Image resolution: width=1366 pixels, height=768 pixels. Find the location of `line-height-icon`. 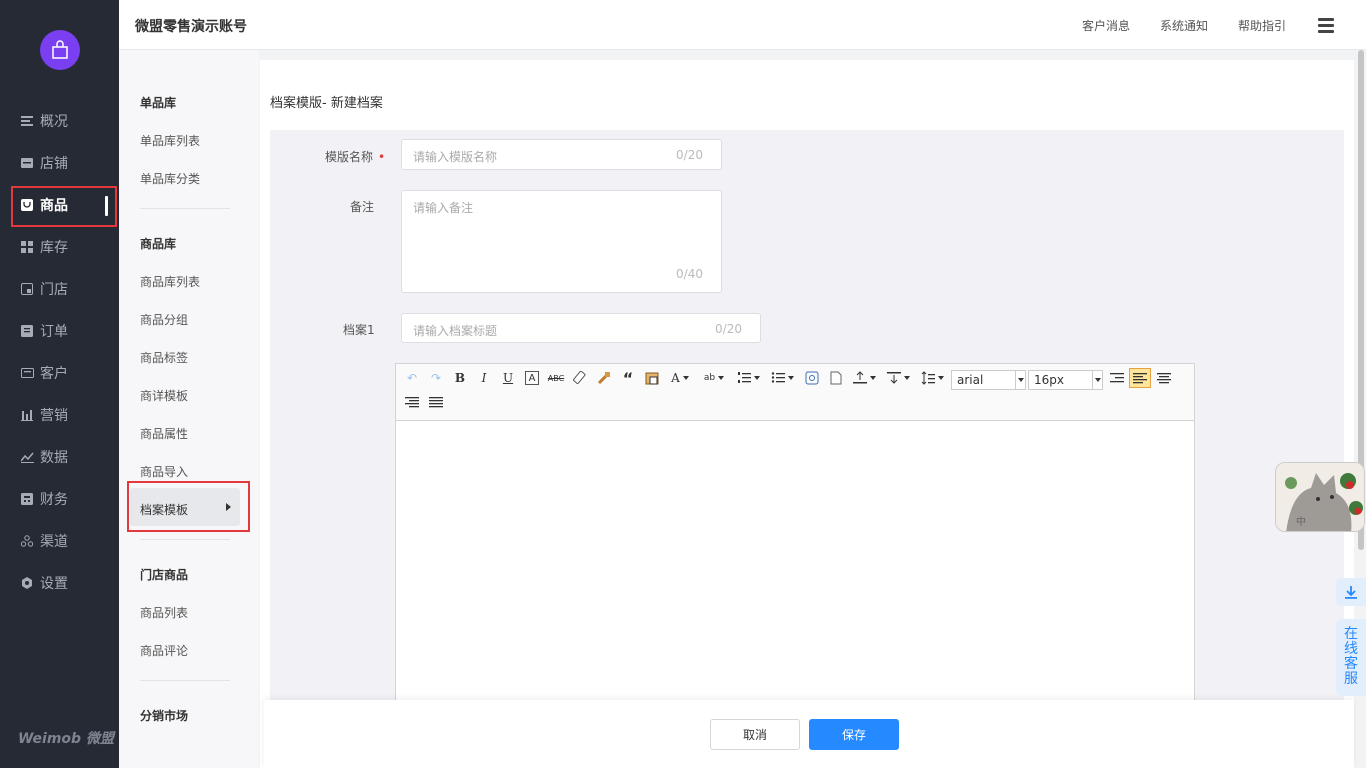

line-height-icon is located at coordinates (932, 378).